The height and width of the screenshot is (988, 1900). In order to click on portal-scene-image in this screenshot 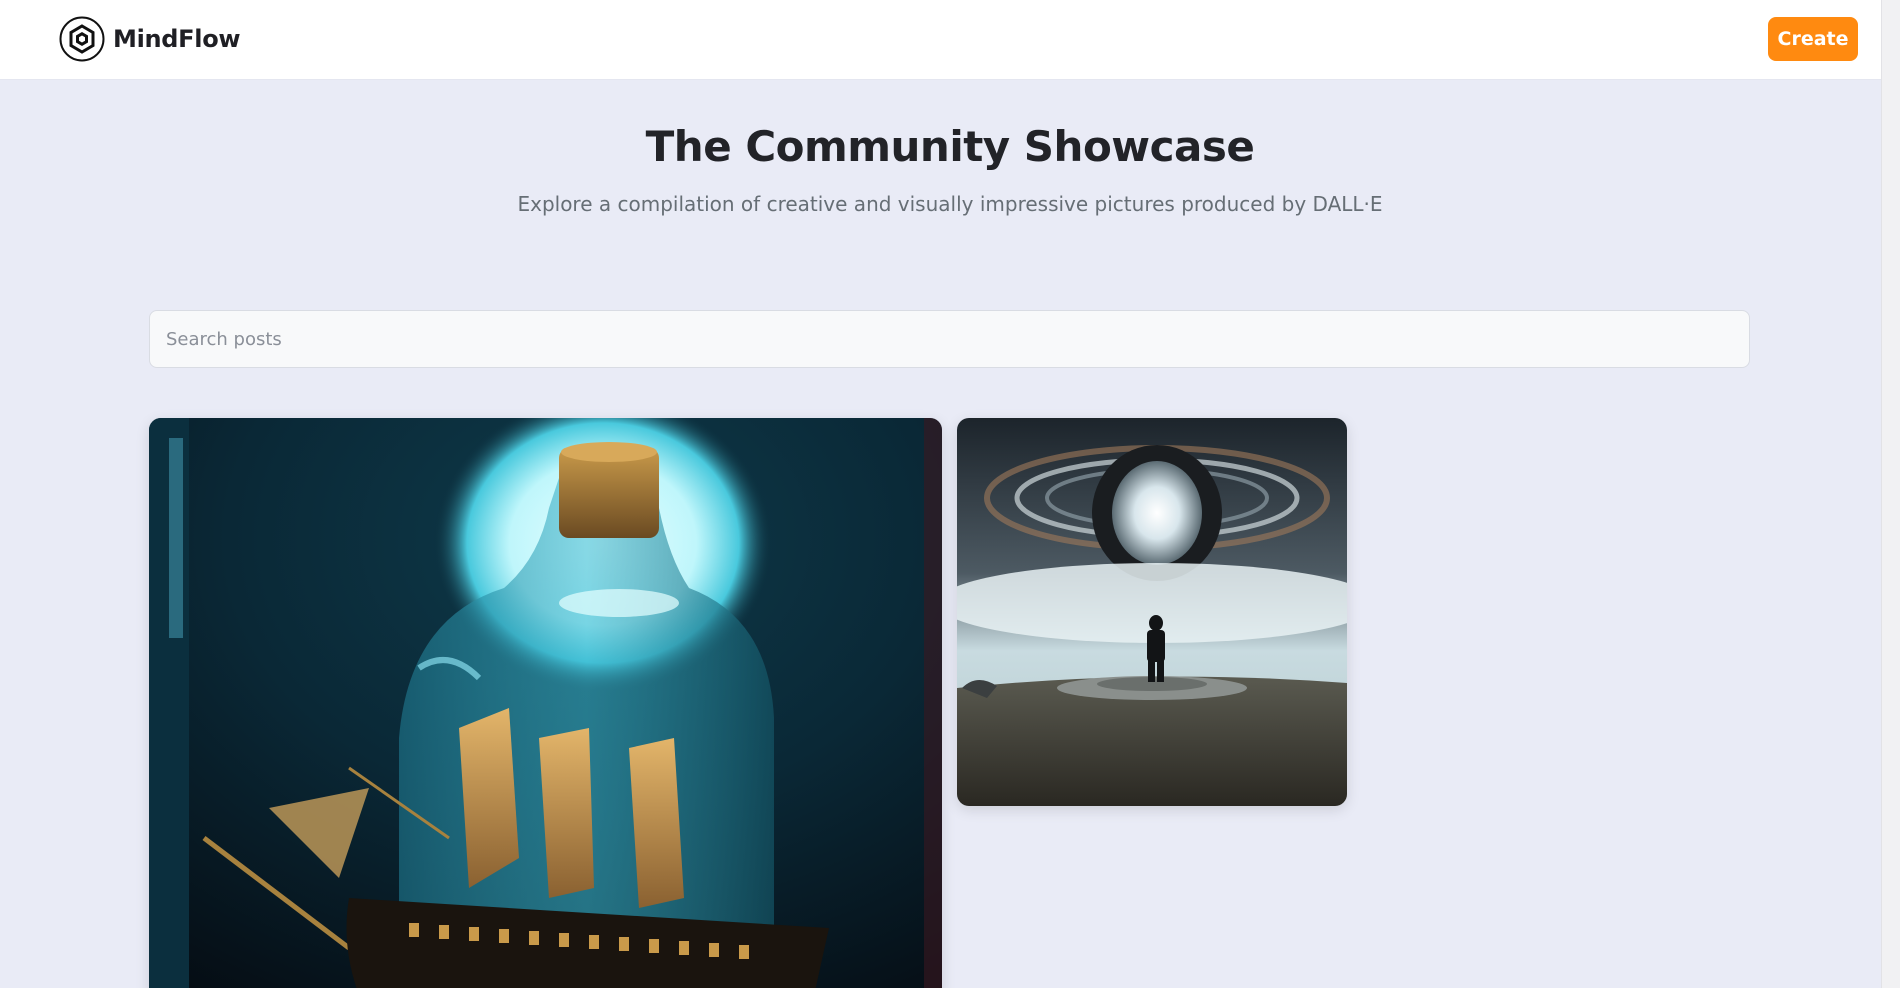, I will do `click(1152, 612)`.